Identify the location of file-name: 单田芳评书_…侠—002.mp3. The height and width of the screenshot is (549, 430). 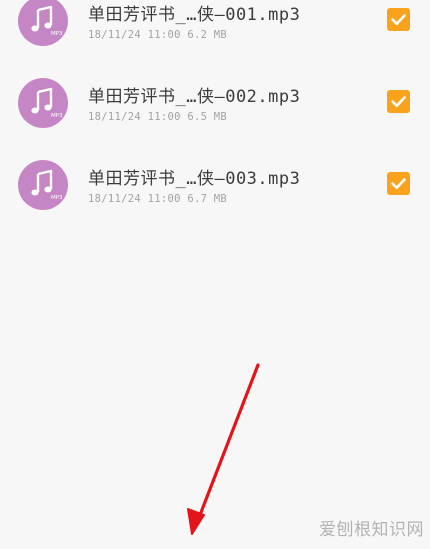
(194, 97).